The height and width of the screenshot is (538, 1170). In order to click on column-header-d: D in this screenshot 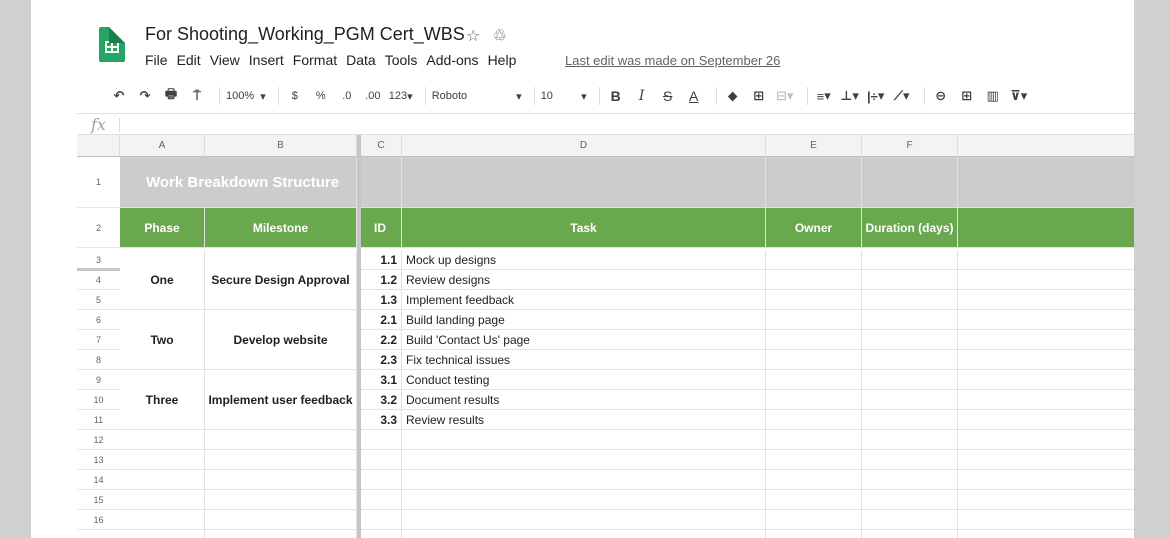, I will do `click(584, 146)`.